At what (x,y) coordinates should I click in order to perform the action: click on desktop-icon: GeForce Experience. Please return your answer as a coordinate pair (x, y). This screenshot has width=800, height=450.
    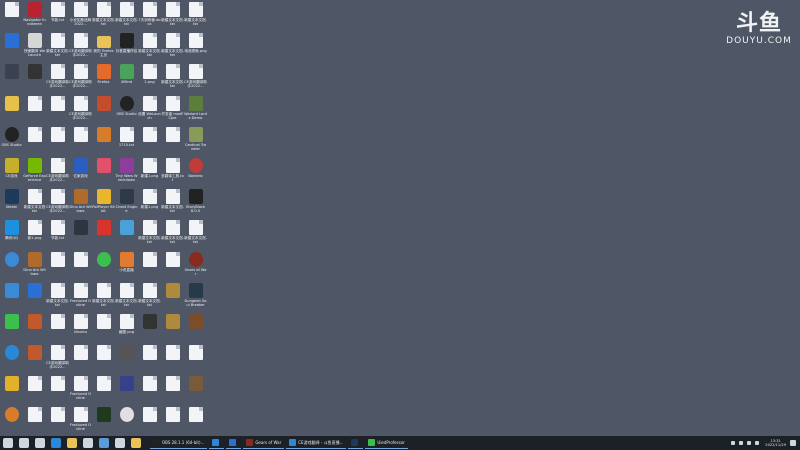
    Looking at the image, I should click on (34, 171).